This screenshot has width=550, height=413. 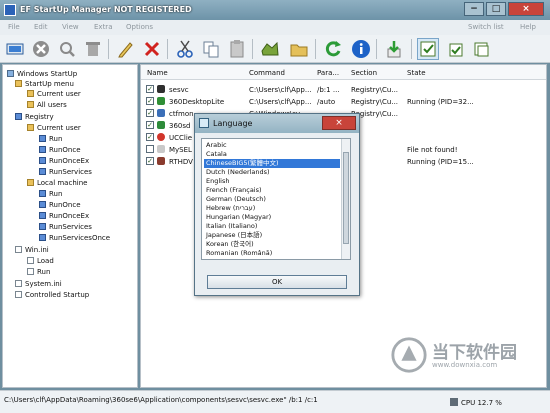 What do you see at coordinates (272, 154) in the screenshot?
I see `language-item: Catala` at bounding box center [272, 154].